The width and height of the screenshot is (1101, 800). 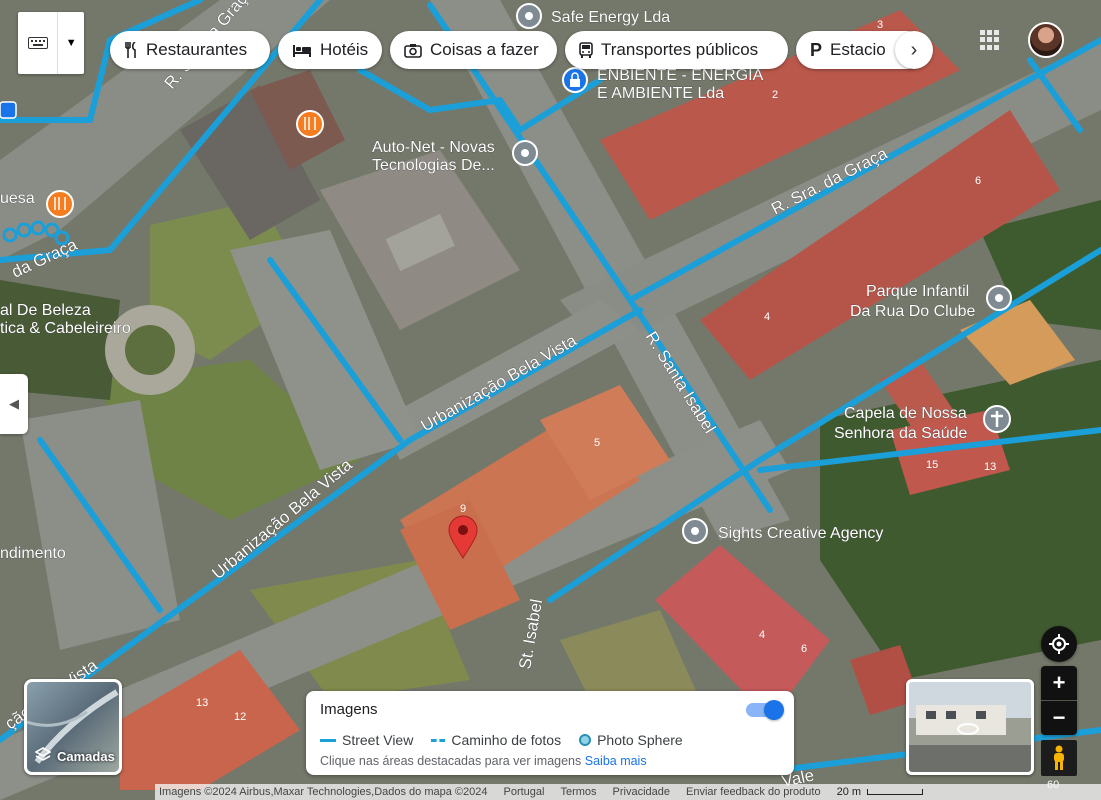 I want to click on chip-hotels: Hotéis, so click(x=330, y=50).